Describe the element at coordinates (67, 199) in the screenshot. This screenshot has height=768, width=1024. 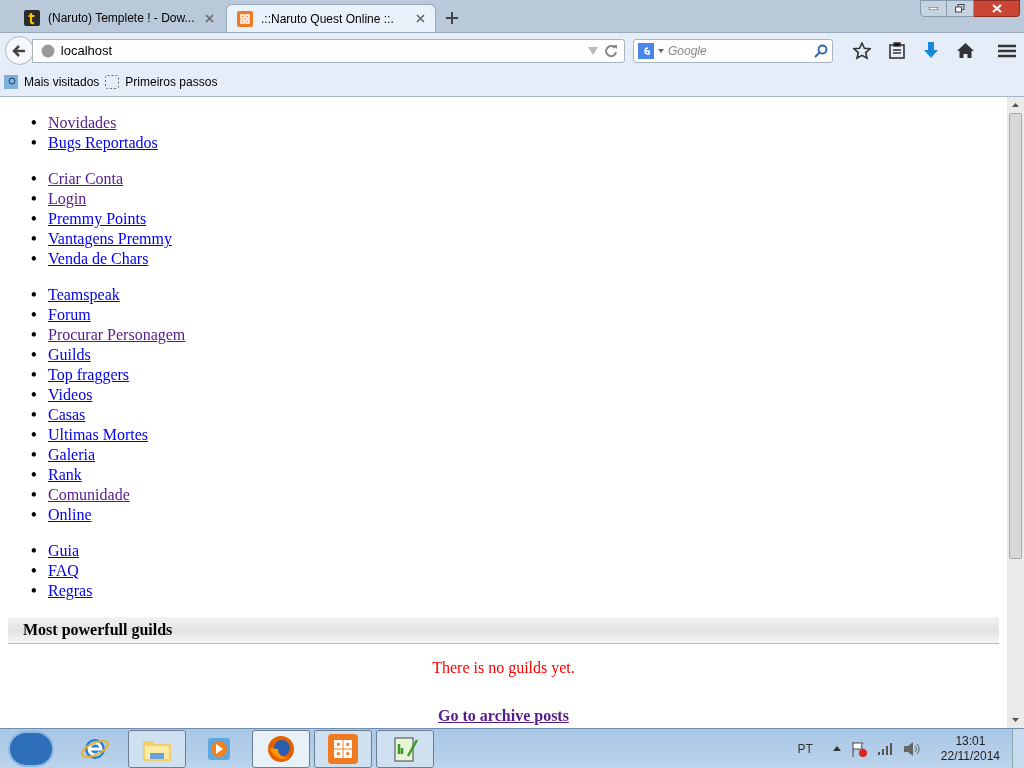
I see `nav-link: Login` at that location.